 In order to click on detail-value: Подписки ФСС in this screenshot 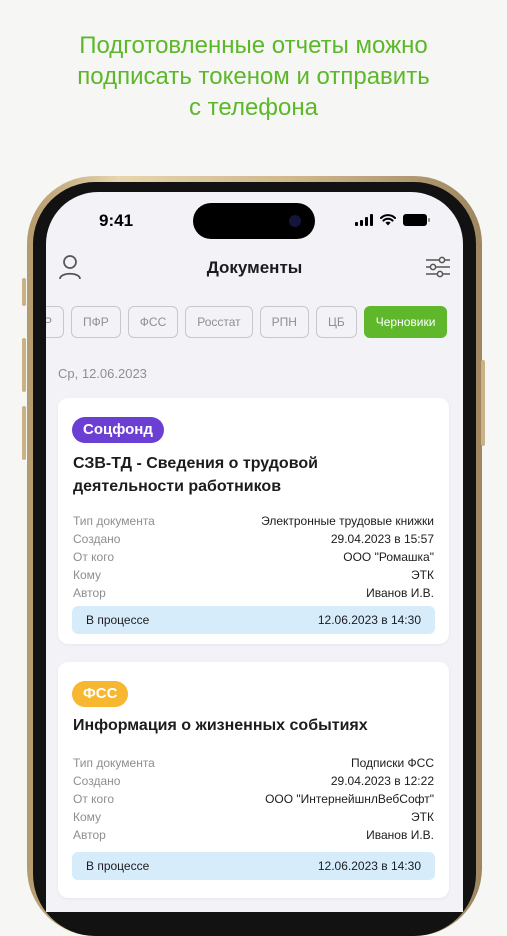, I will do `click(392, 763)`.